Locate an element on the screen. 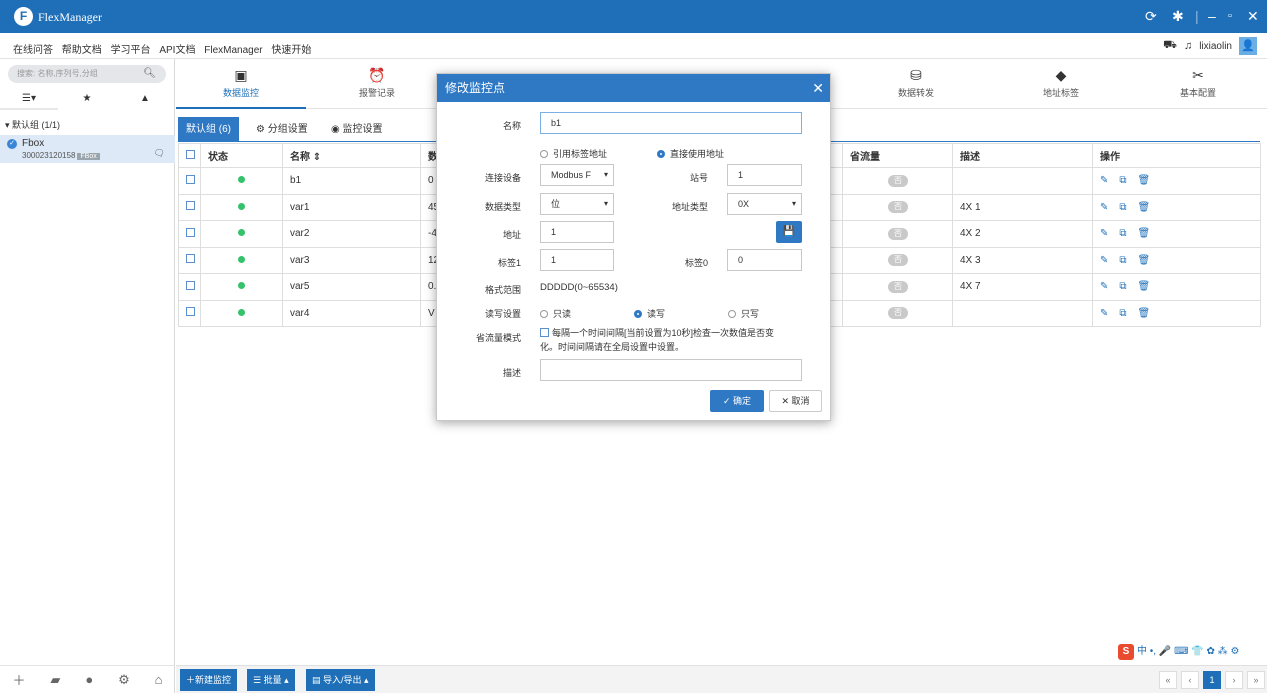 This screenshot has height=693, width=1267. nav-alarm-records: ⏰ 报警记录 is located at coordinates (377, 84).